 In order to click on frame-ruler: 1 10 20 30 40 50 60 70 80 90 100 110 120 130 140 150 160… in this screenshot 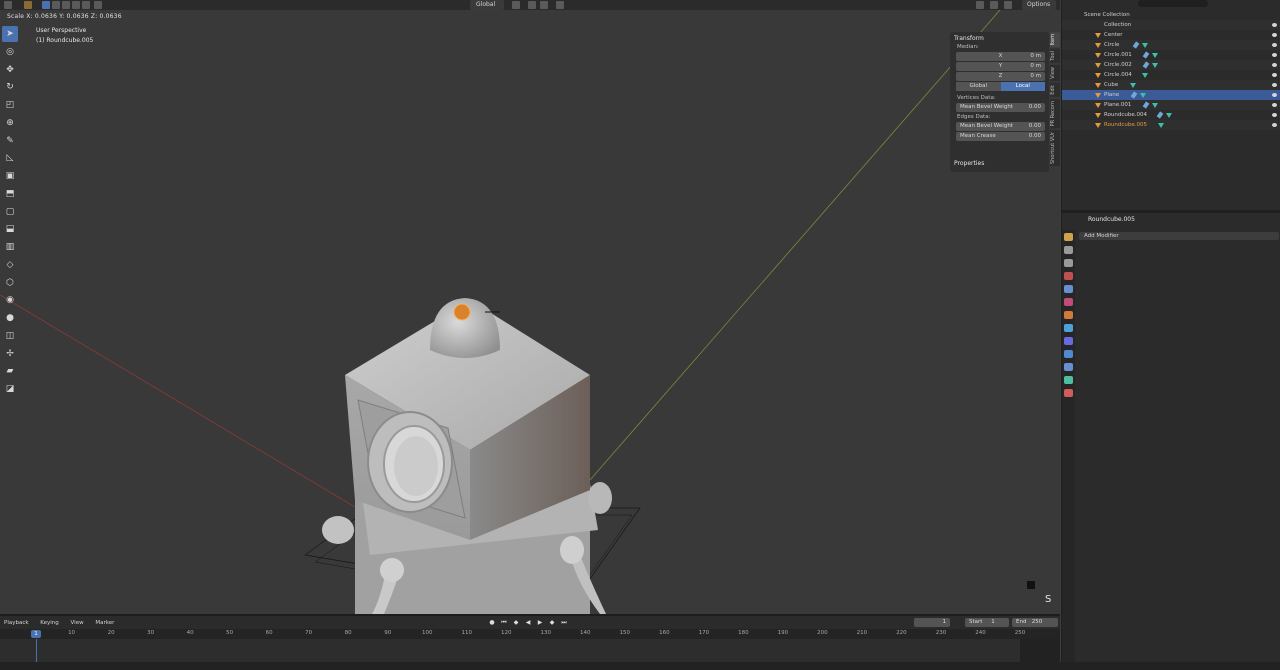, I will do `click(530, 634)`.